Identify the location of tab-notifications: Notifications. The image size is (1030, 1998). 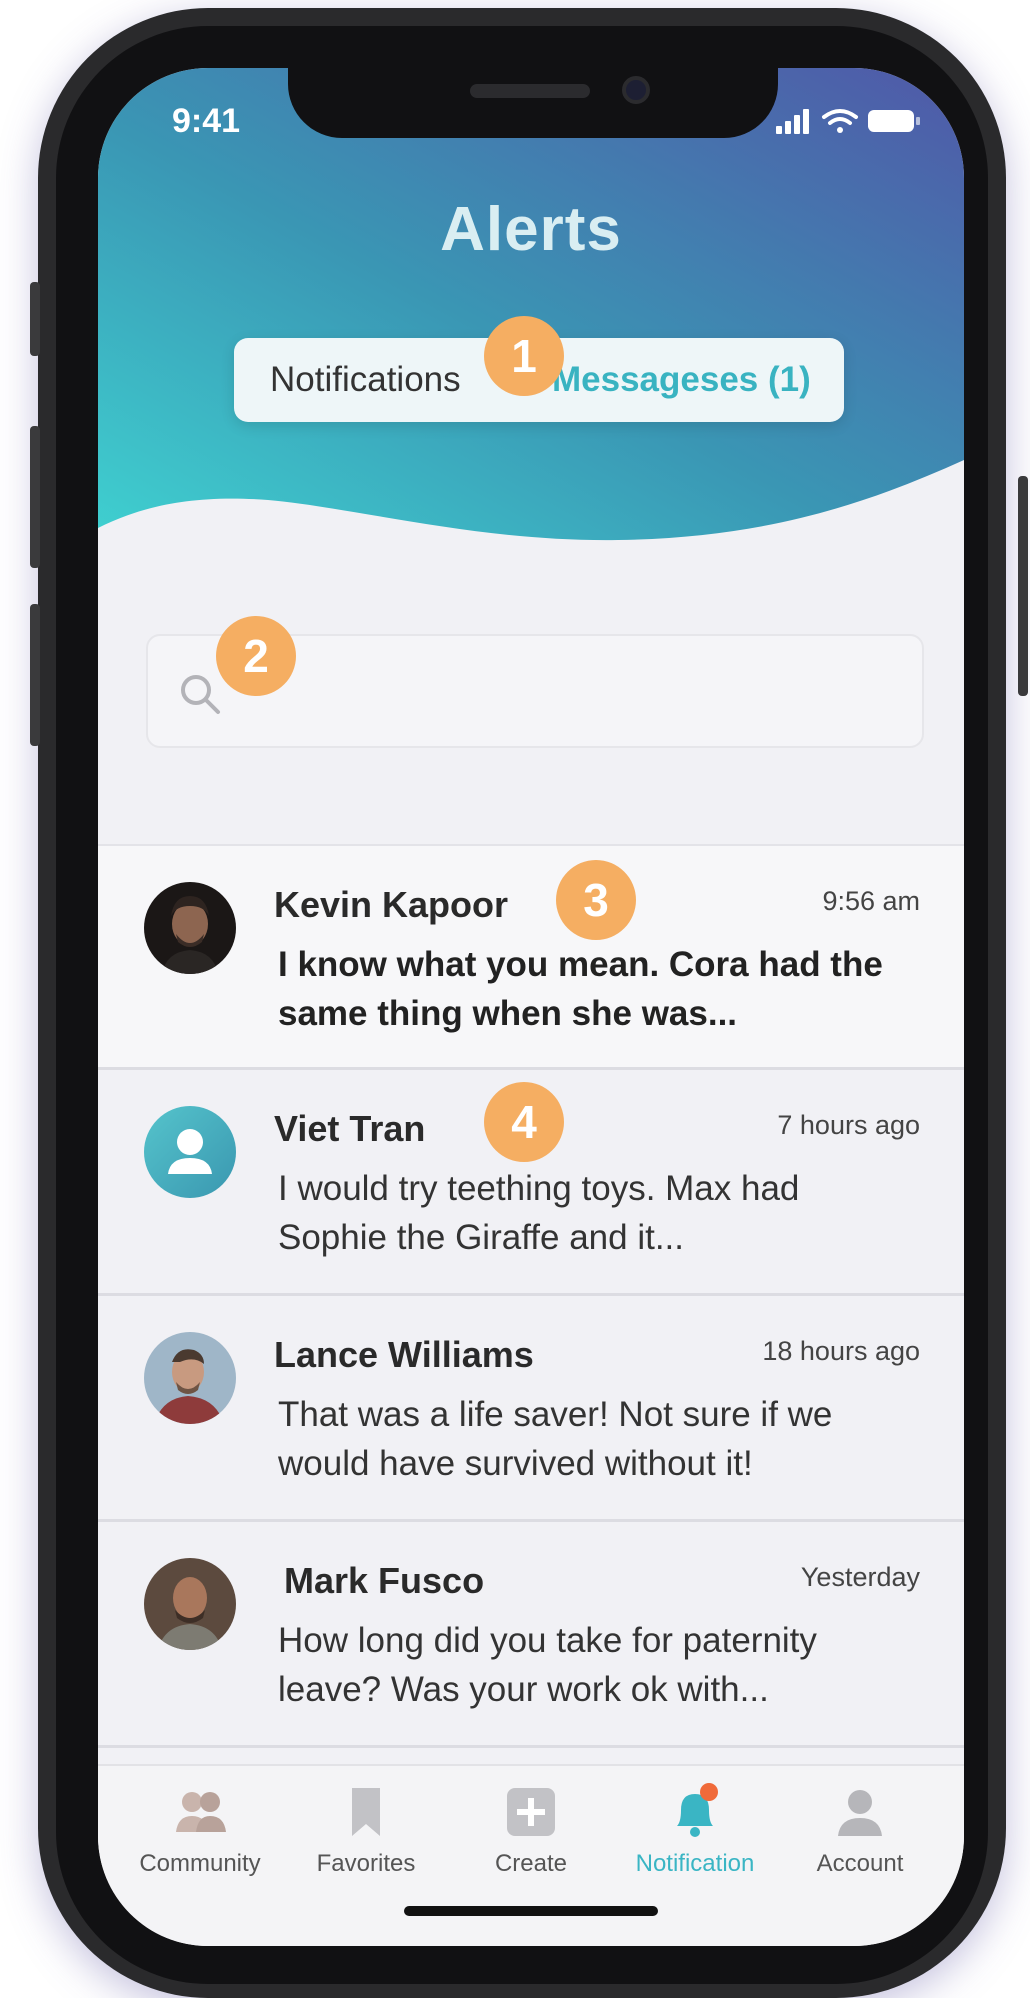
(365, 380).